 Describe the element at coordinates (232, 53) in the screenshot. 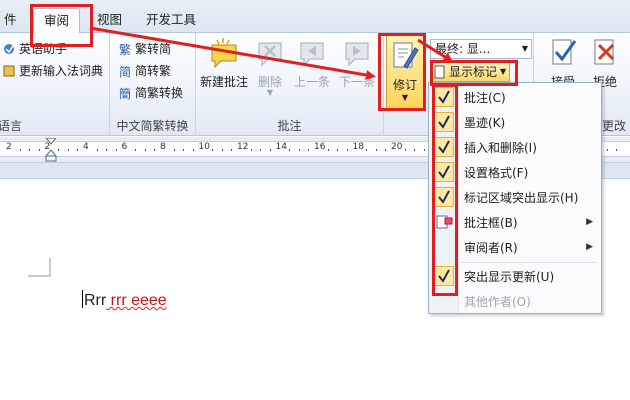

I see `arrow-to-track-changes` at that location.